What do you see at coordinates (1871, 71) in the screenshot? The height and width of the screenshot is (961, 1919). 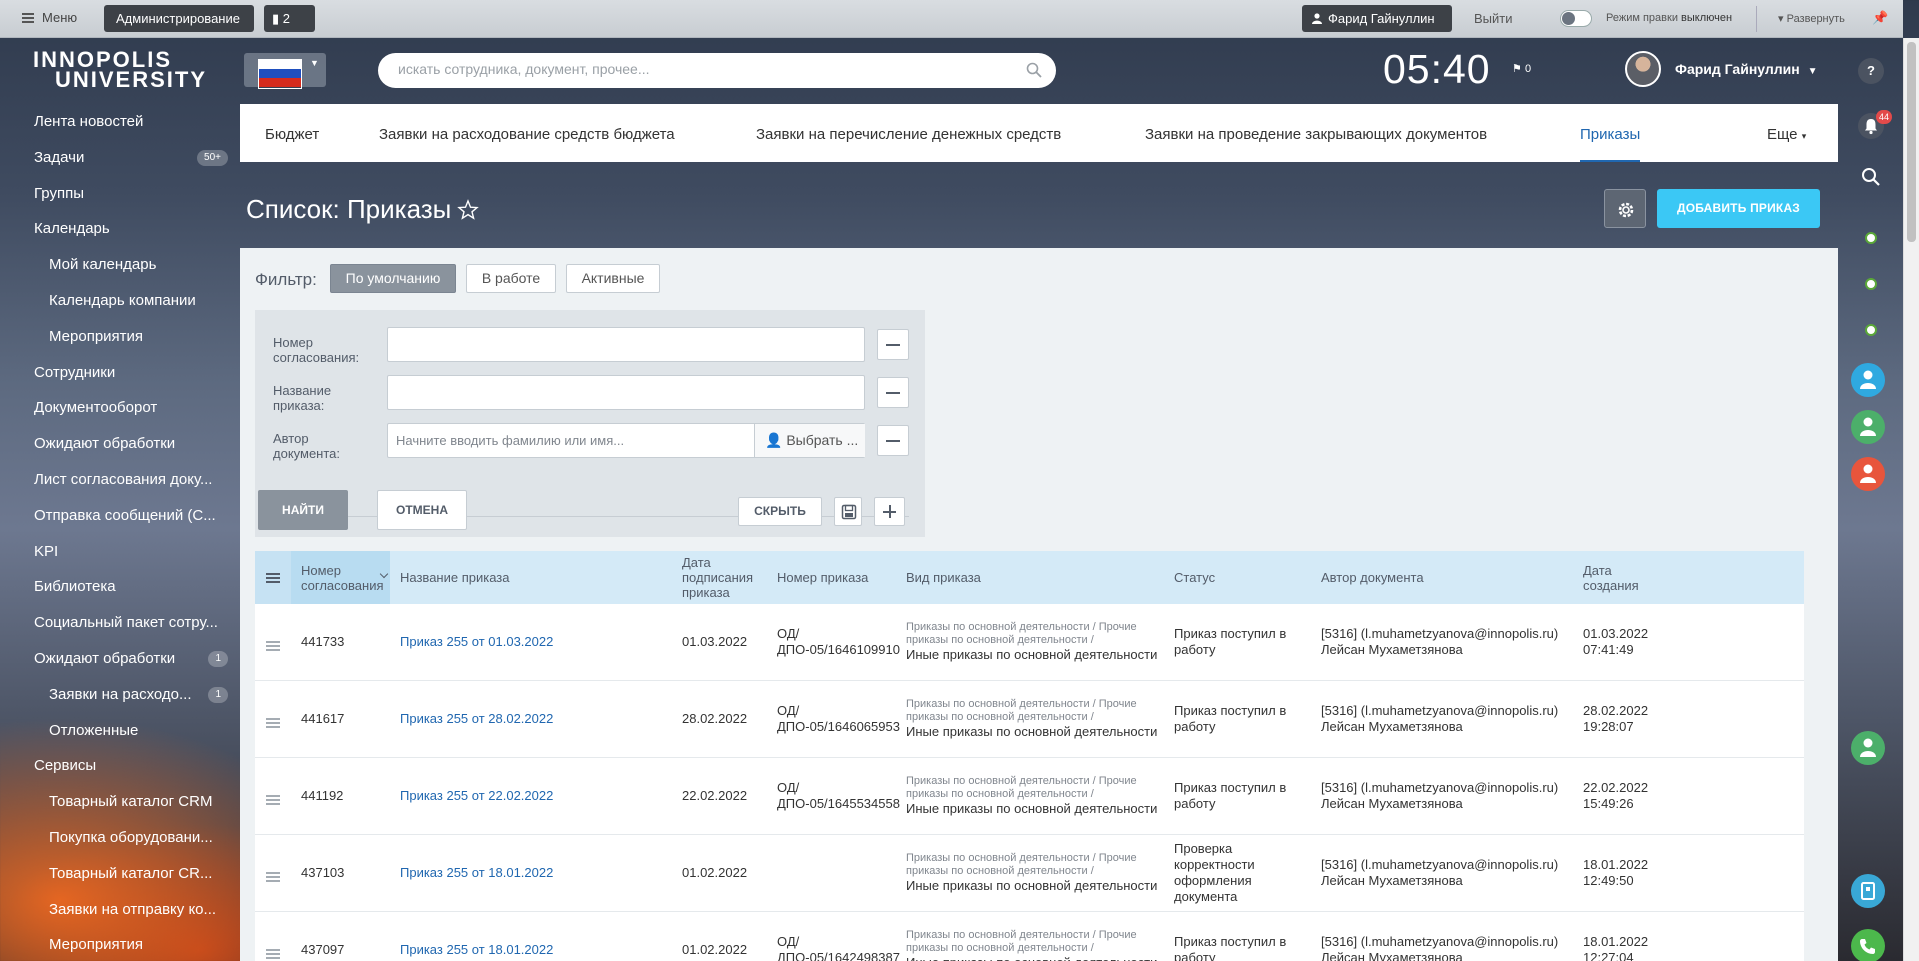 I see `help-icon: ?` at bounding box center [1871, 71].